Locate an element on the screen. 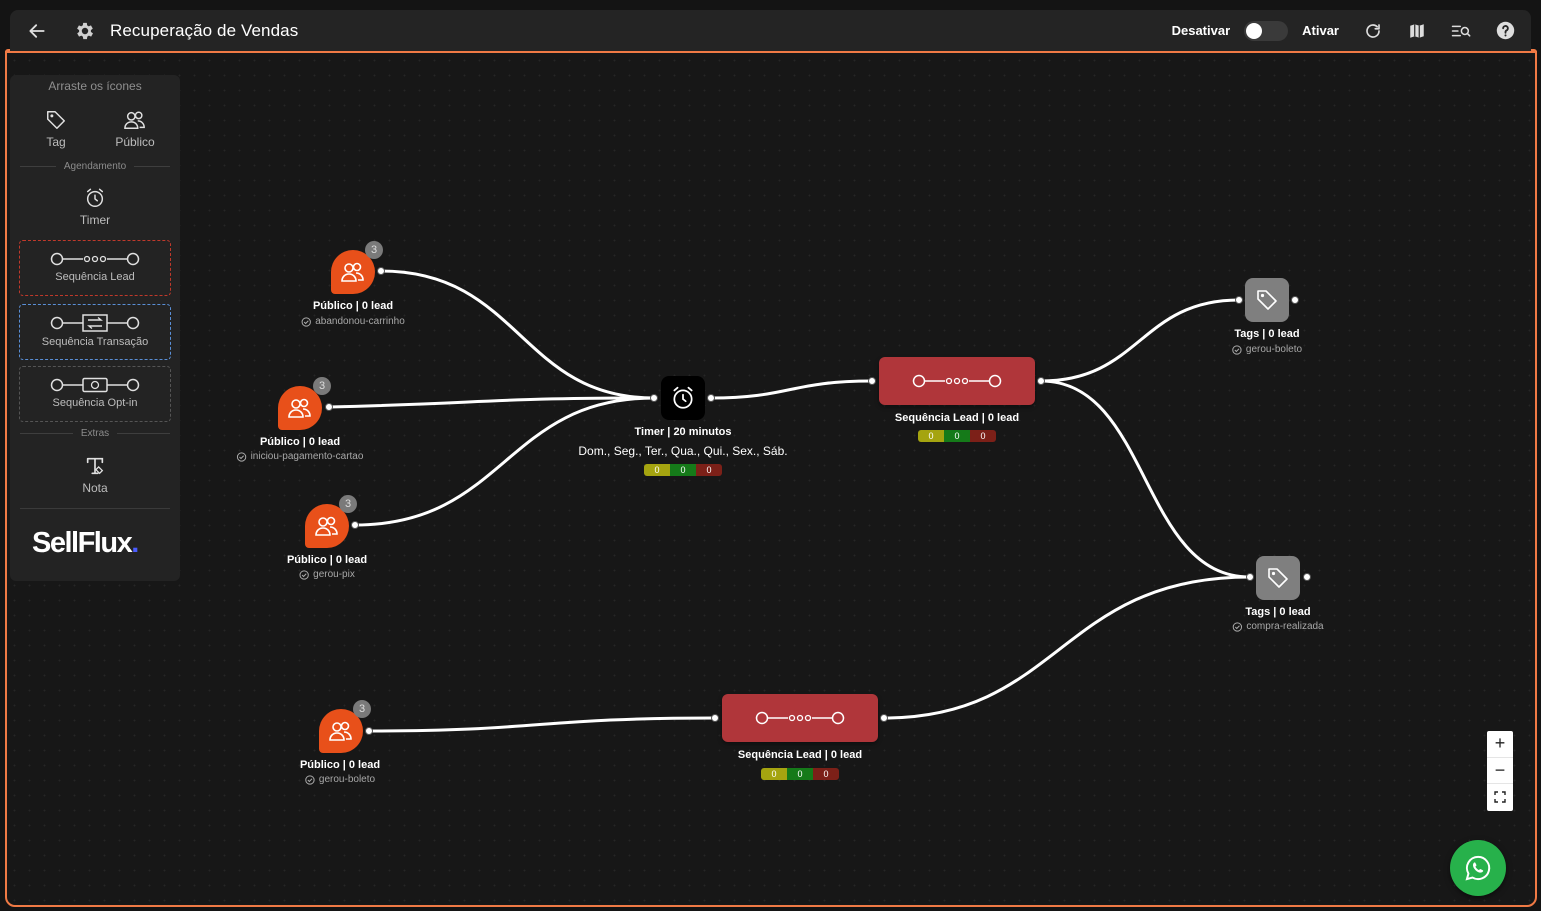 This screenshot has width=1541, height=911. zoom-controls: + − is located at coordinates (1500, 771).